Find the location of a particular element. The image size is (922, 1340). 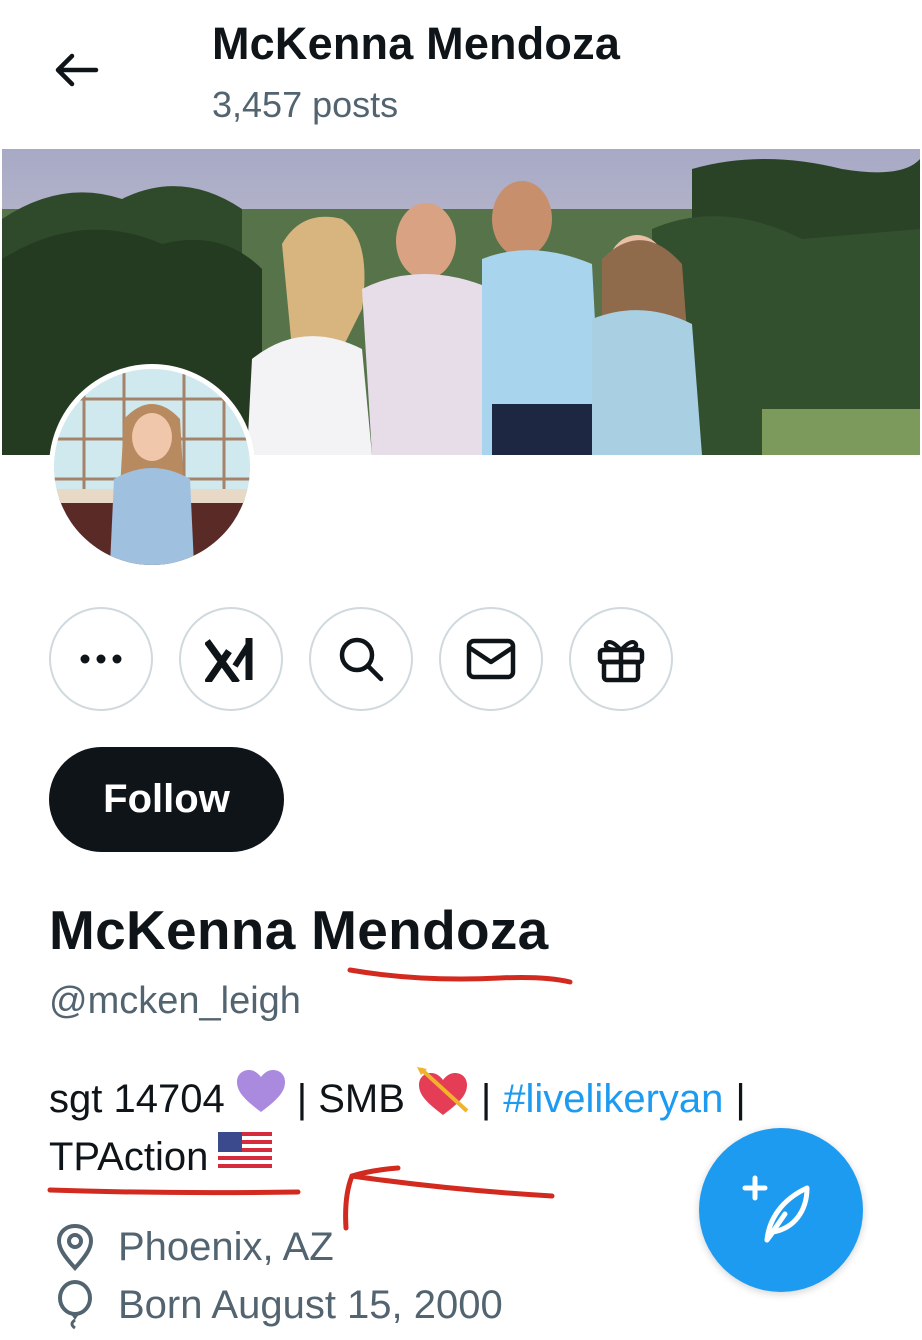

profile-avatar is located at coordinates (152, 467).